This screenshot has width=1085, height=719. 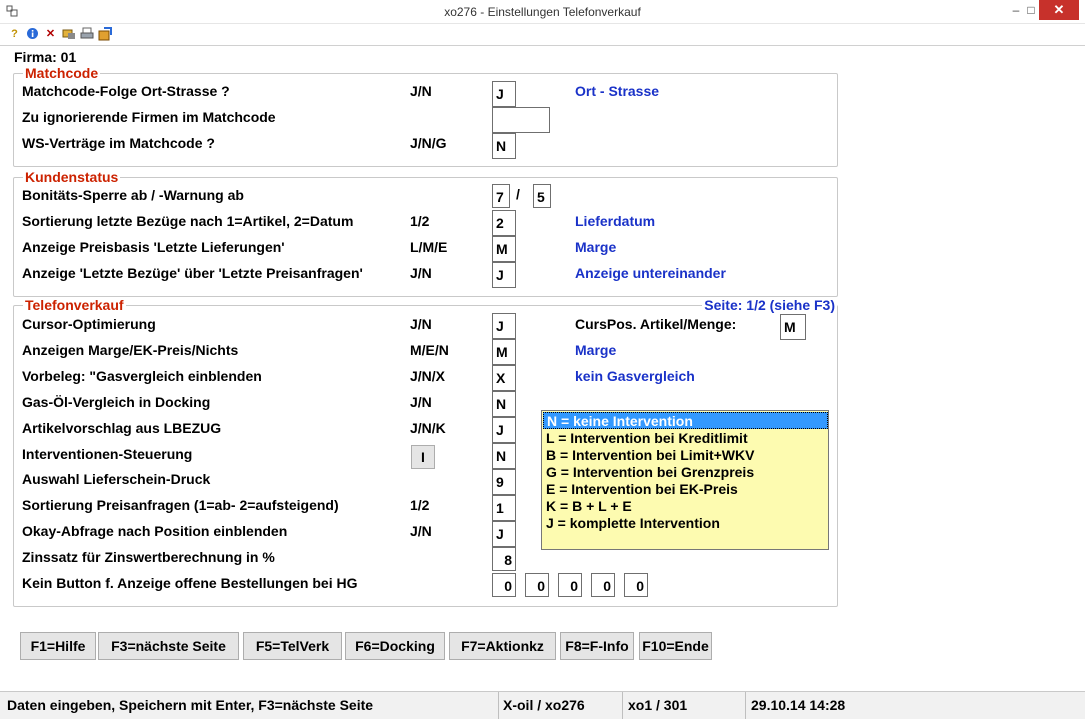 What do you see at coordinates (421, 273) in the screenshot?
I see `letzte-bezuege-hint: J/N` at bounding box center [421, 273].